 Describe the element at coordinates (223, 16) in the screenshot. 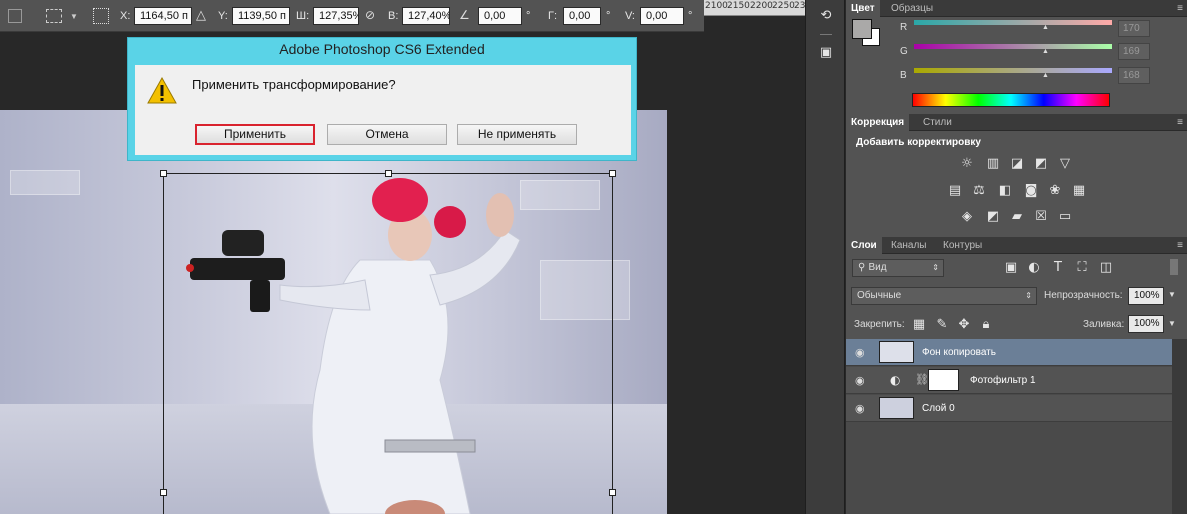

I see `y-label: Y:` at that location.